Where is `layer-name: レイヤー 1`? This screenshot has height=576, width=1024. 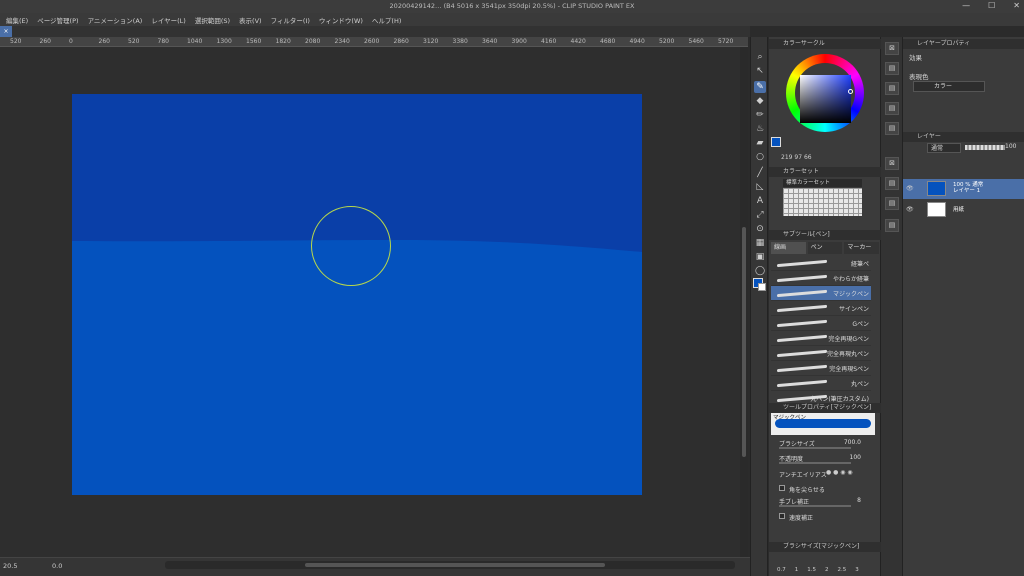 layer-name: レイヤー 1 is located at coordinates (967, 191).